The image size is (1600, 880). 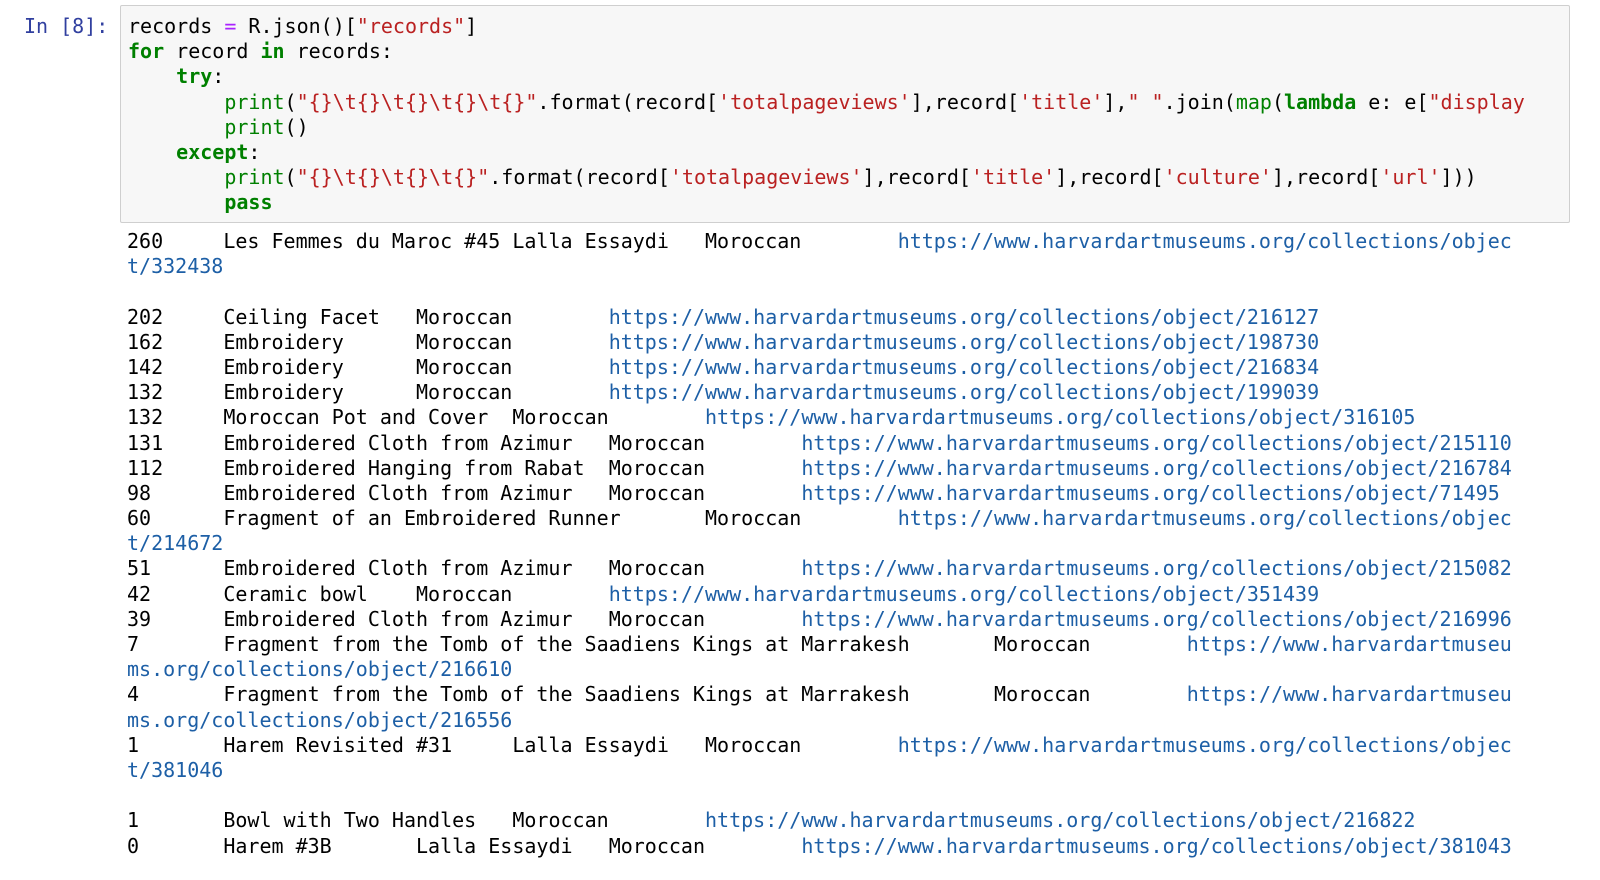 I want to click on code-line-5: print(), so click(x=266, y=126).